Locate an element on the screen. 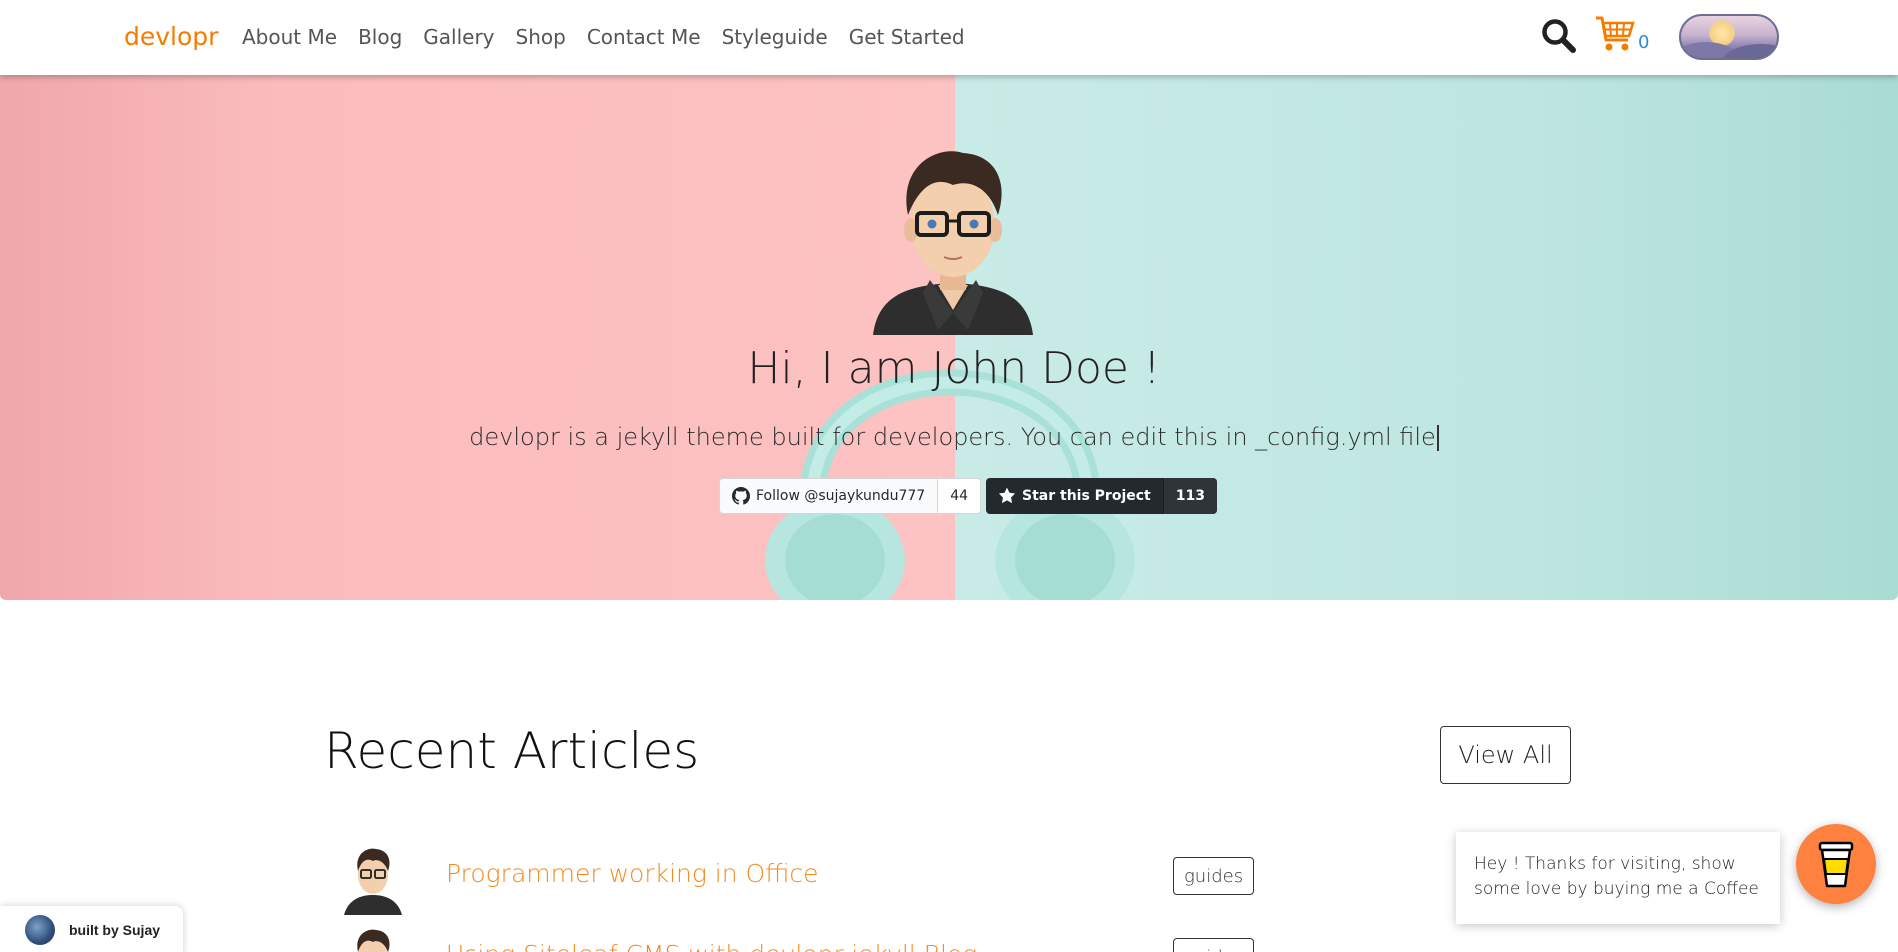 This screenshot has width=1898, height=952. nav-blog: Blog is located at coordinates (380, 37).